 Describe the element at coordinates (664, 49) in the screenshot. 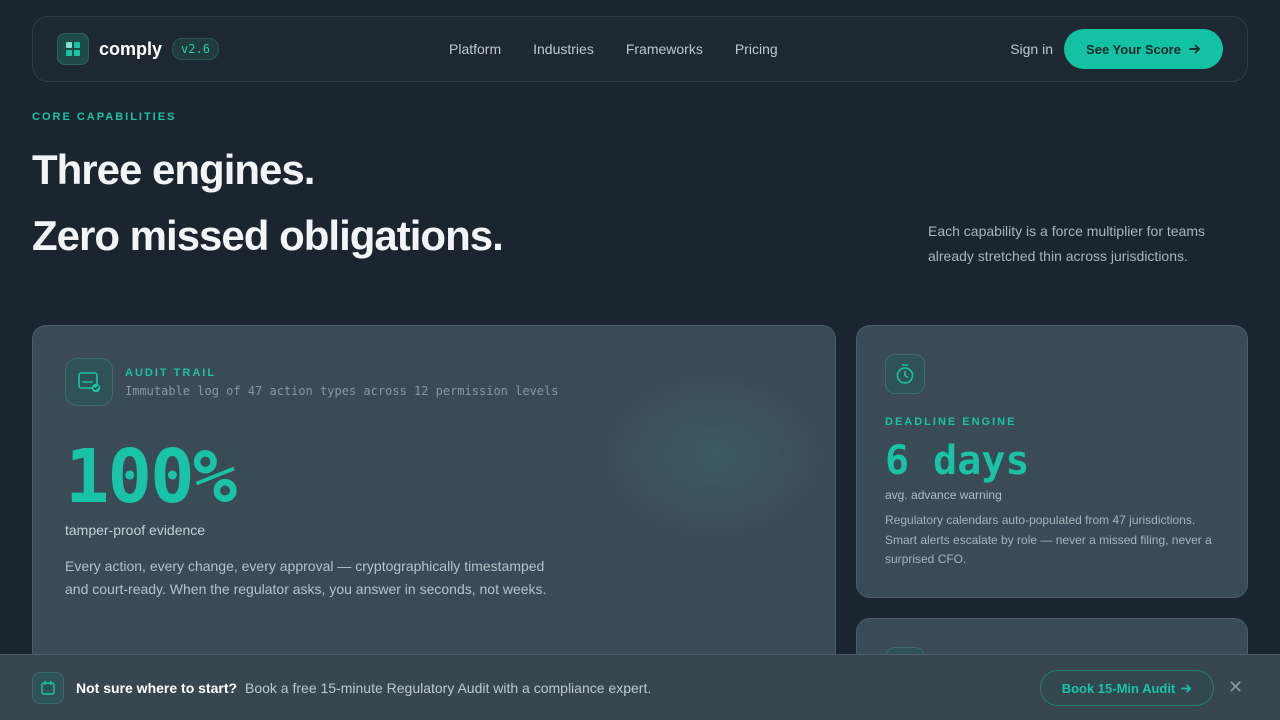

I see `nav-link-frameworks: Frameworks` at that location.